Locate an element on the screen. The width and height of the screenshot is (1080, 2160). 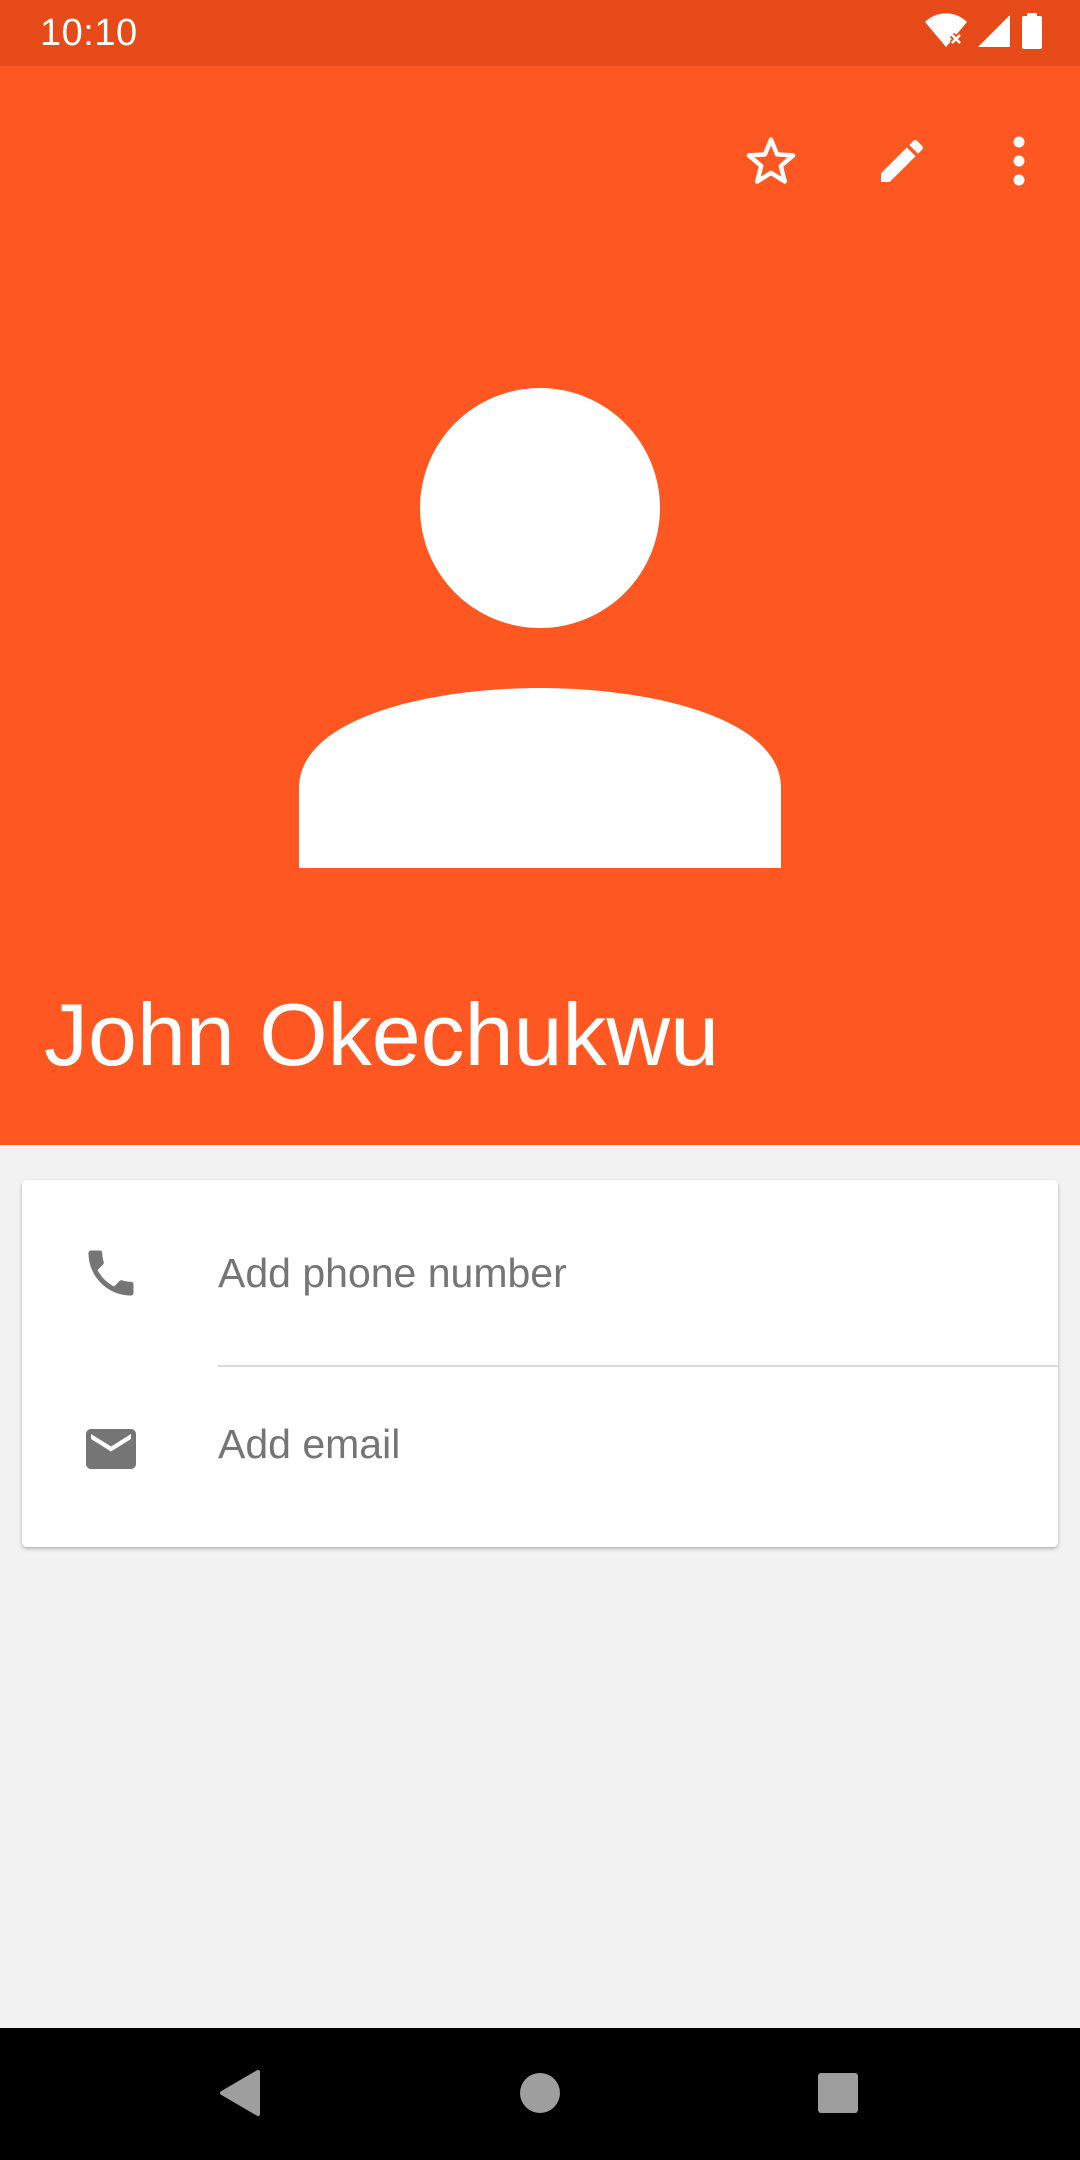
recents-icon is located at coordinates (838, 2095).